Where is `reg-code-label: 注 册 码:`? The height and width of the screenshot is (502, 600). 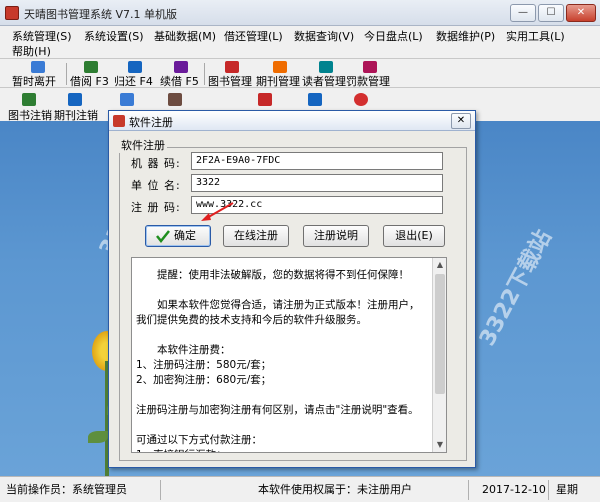
reg-code-label: 注 册 码: is located at coordinates (156, 207).